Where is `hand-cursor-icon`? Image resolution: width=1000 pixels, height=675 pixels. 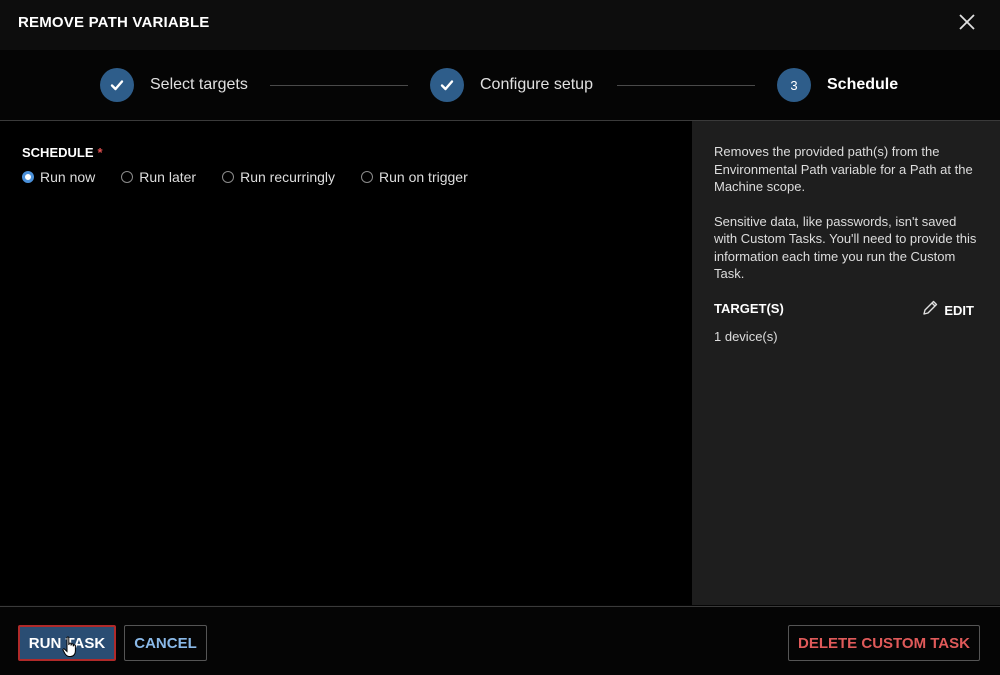
hand-cursor-icon is located at coordinates (70, 647).